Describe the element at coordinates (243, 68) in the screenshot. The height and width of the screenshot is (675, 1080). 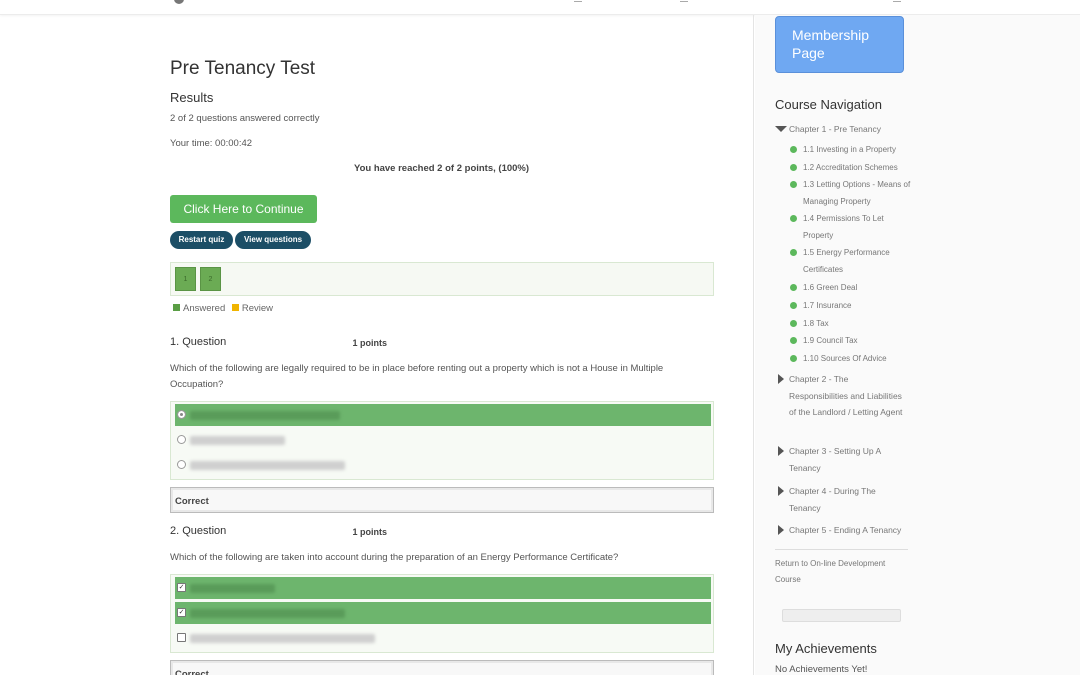
I see `page-title: Pre Tenancy Test` at that location.